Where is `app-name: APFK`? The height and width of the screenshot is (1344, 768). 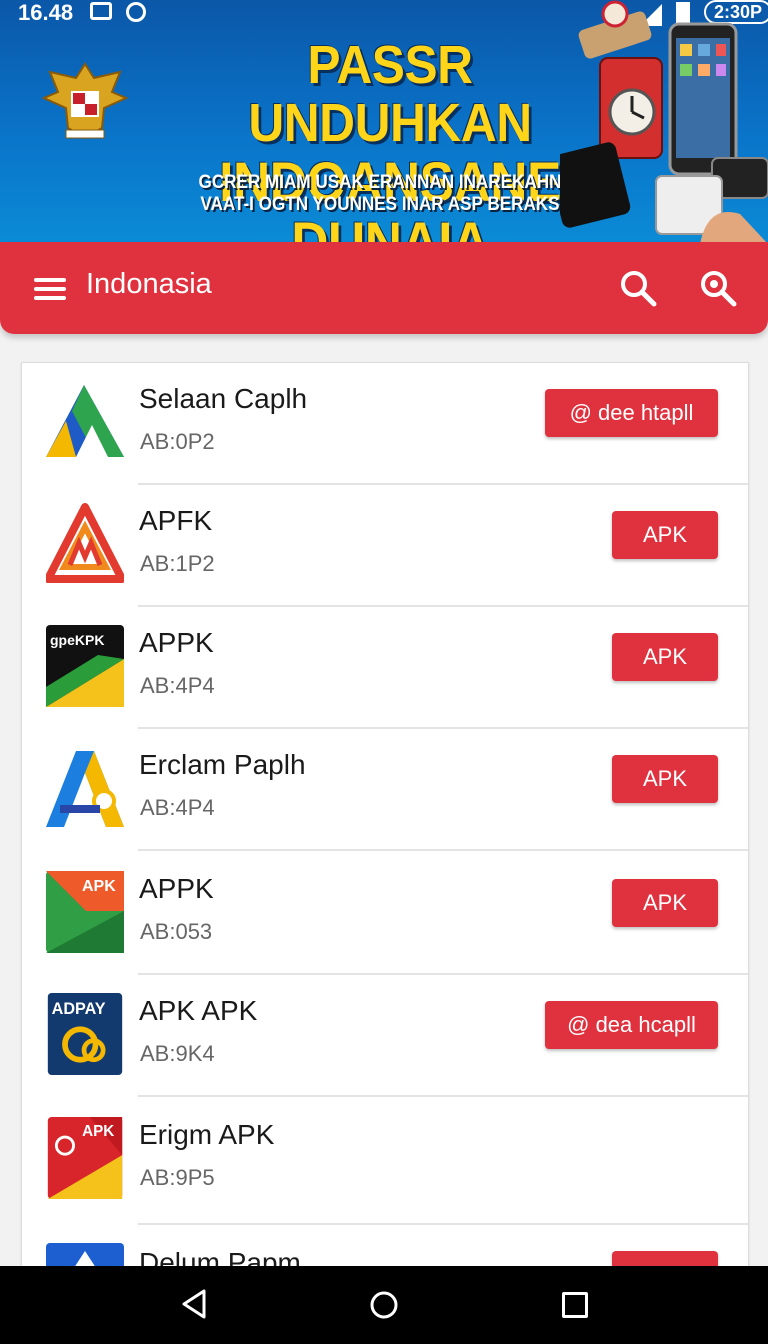
app-name: APFK is located at coordinates (176, 520).